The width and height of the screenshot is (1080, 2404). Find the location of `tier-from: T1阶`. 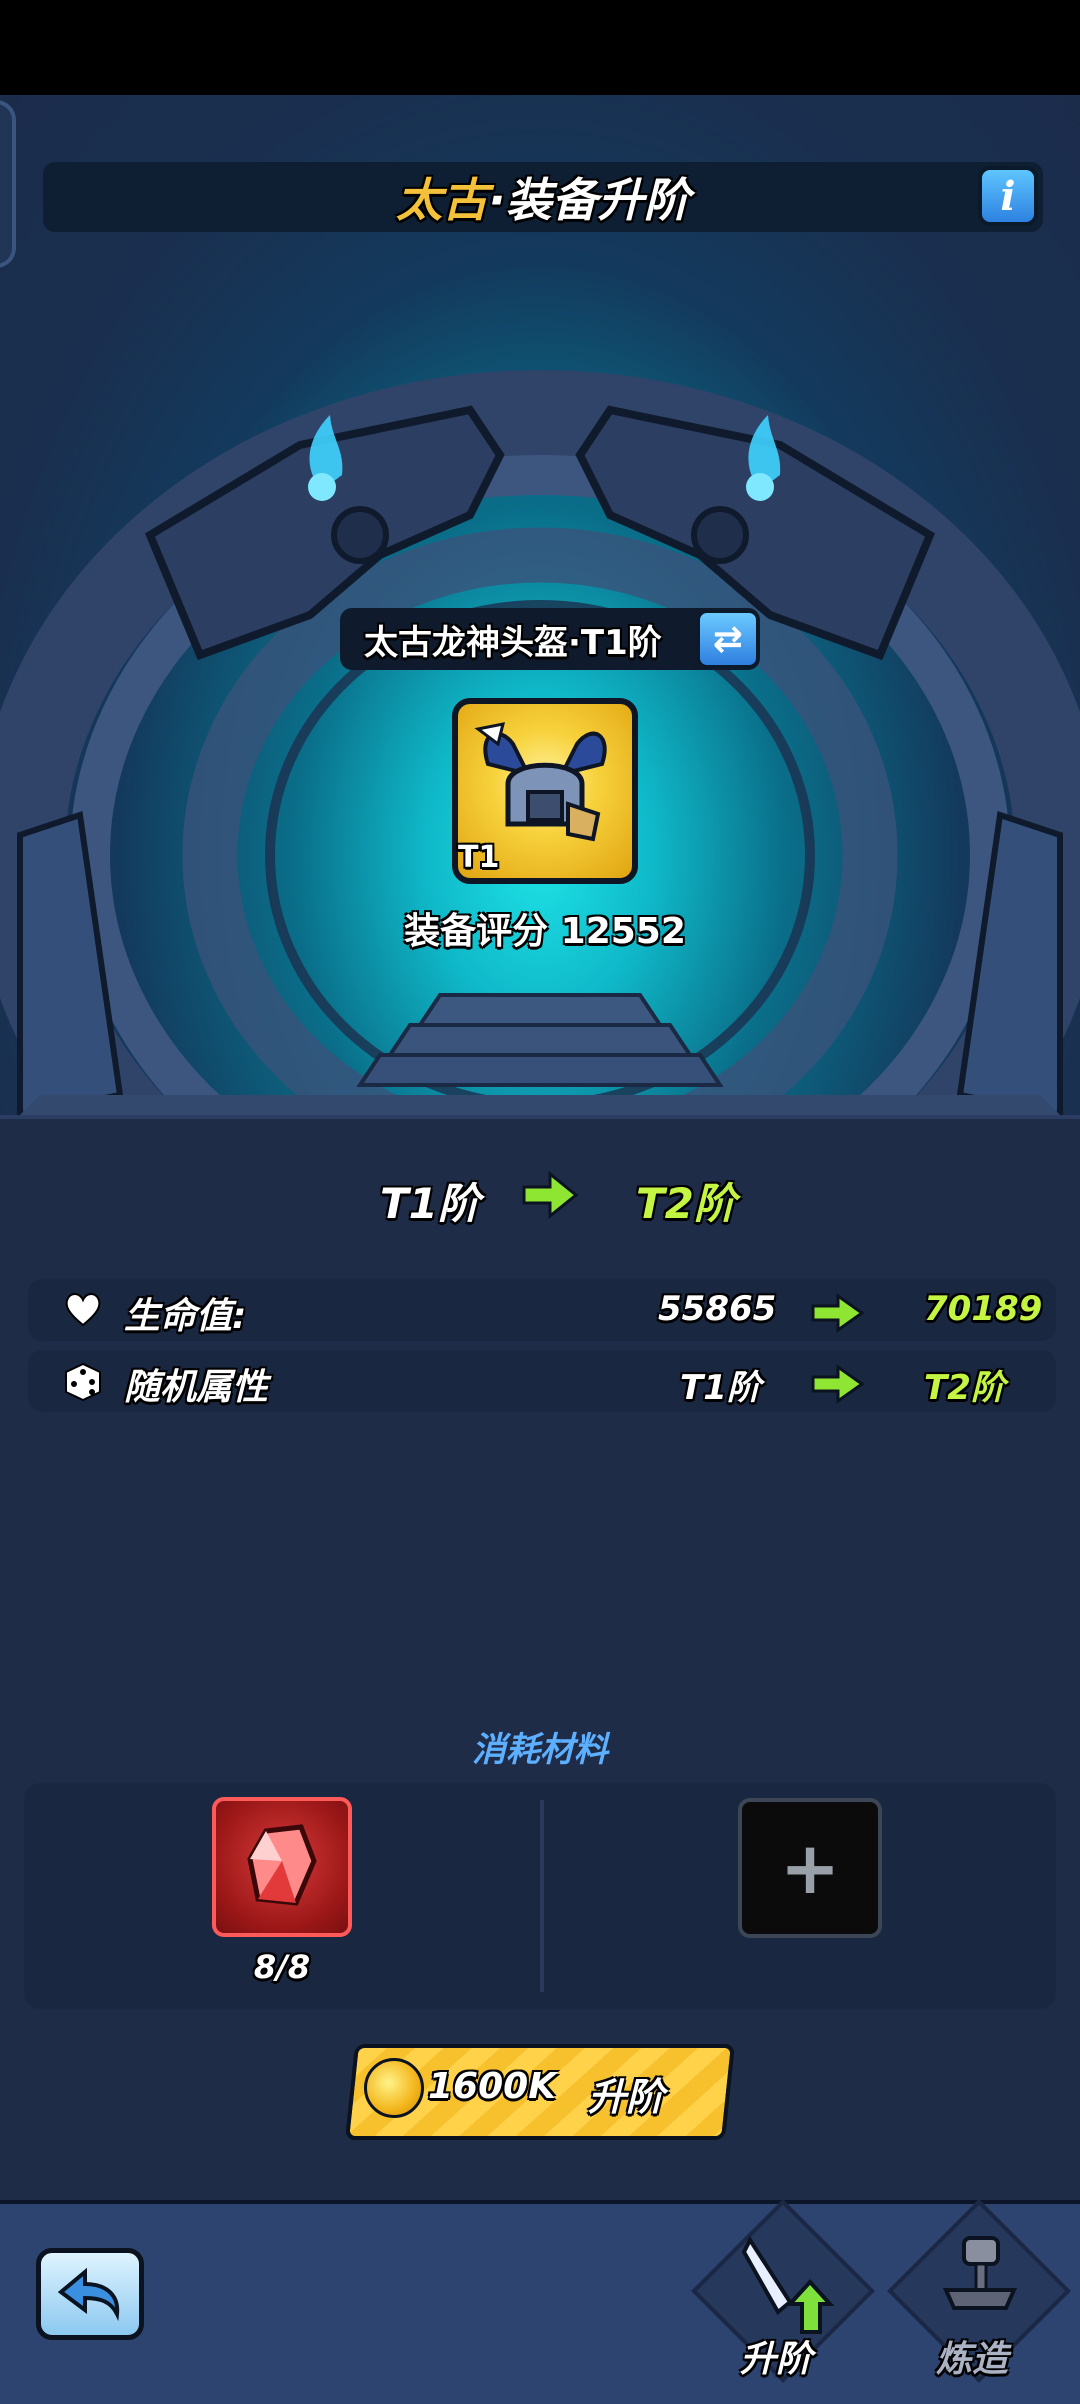

tier-from: T1阶 is located at coordinates (430, 1203).